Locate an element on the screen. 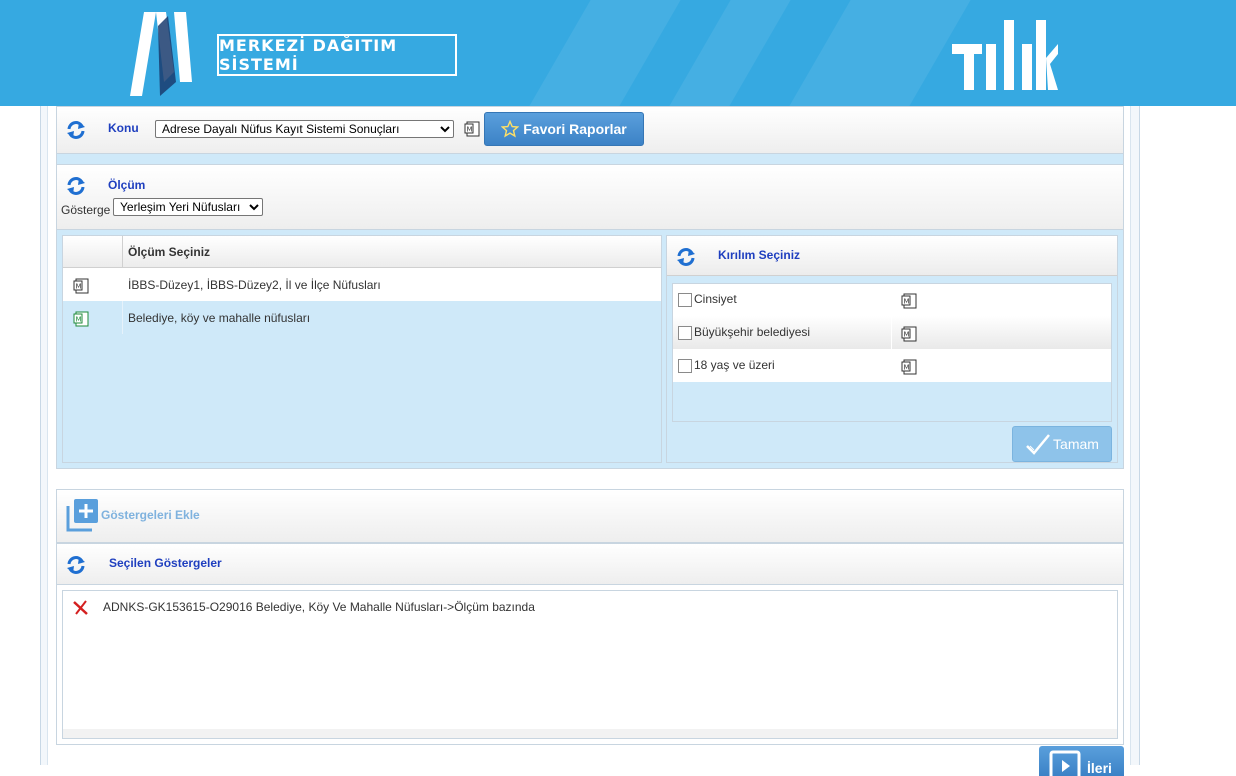 This screenshot has width=1236, height=776. gosterge-label: Gösterge is located at coordinates (86, 210).